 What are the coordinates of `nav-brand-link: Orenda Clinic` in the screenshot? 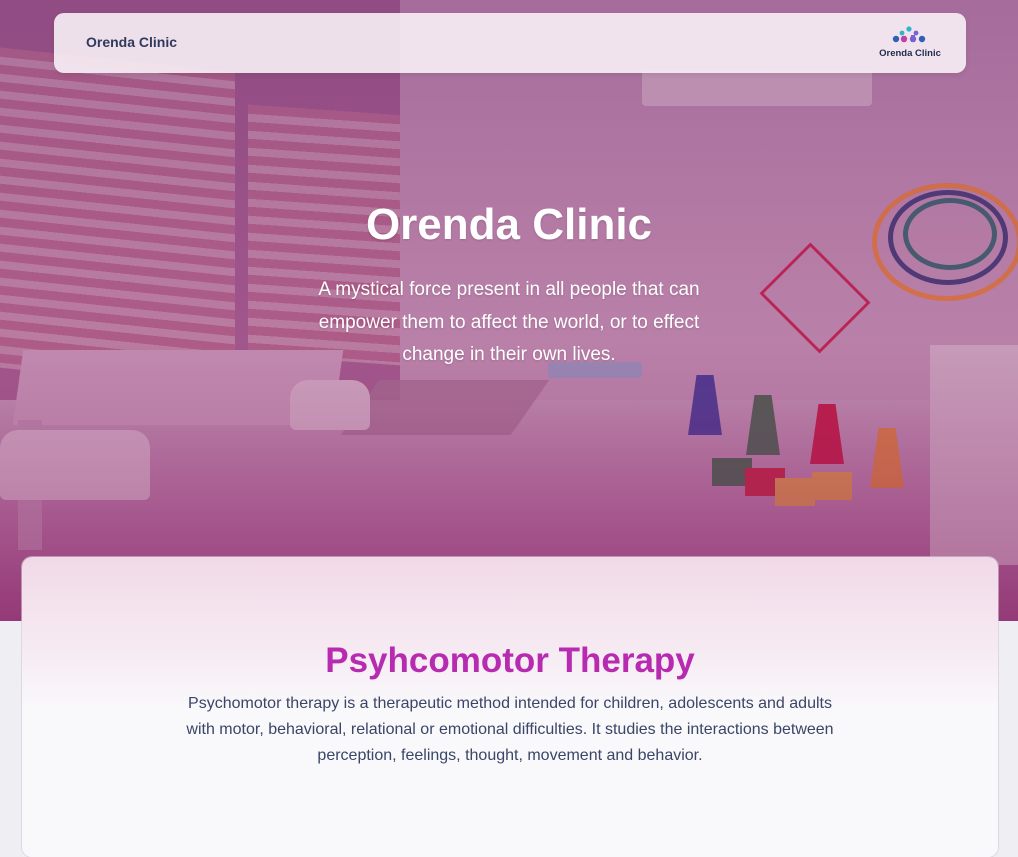 It's located at (131, 42).